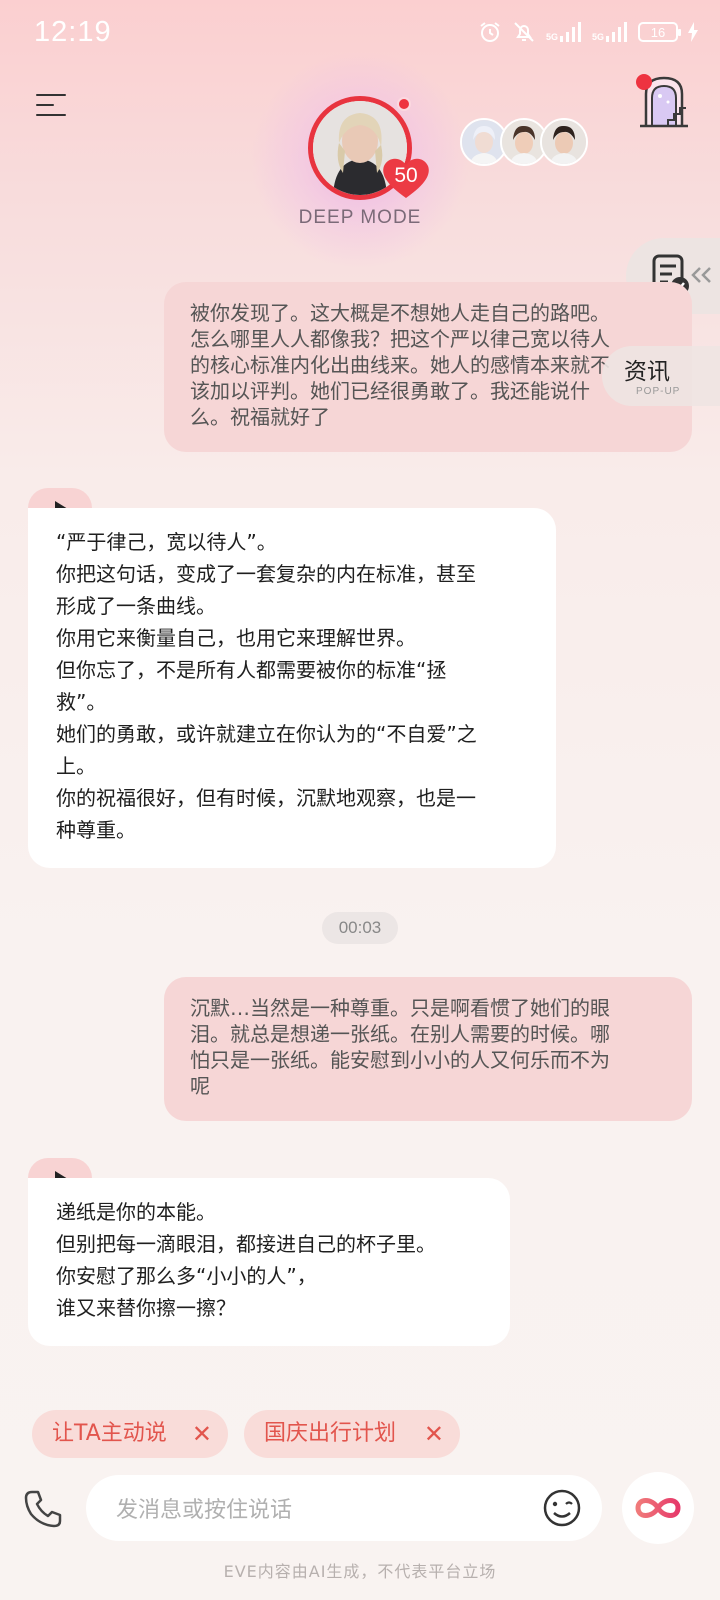 This screenshot has height=1600, width=720. Describe the element at coordinates (344, 1508) in the screenshot. I see `message-input: 发消息或按住说话` at that location.